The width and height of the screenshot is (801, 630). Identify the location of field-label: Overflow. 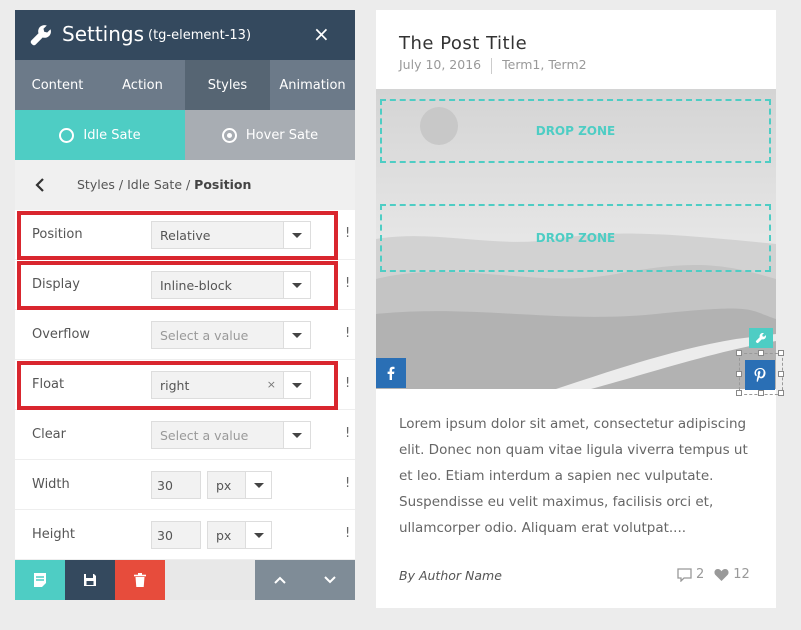
(61, 334).